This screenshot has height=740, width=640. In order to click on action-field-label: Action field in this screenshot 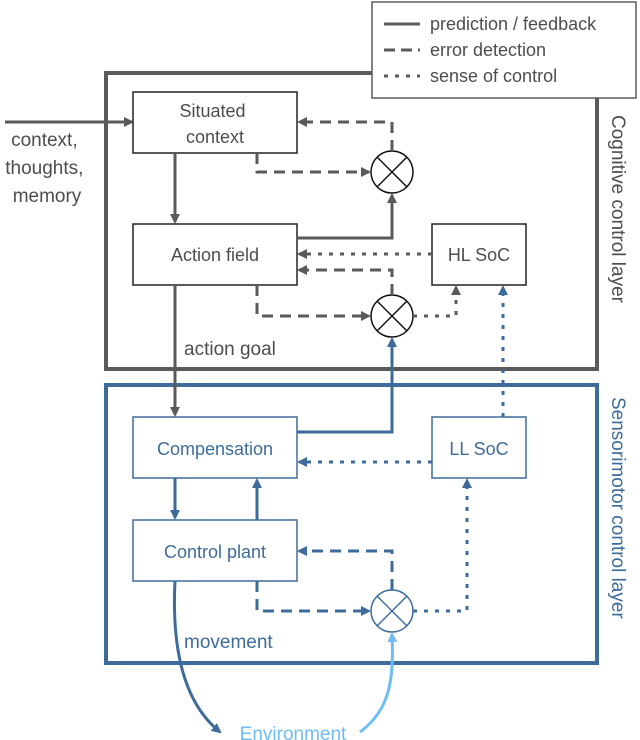, I will do `click(215, 255)`.